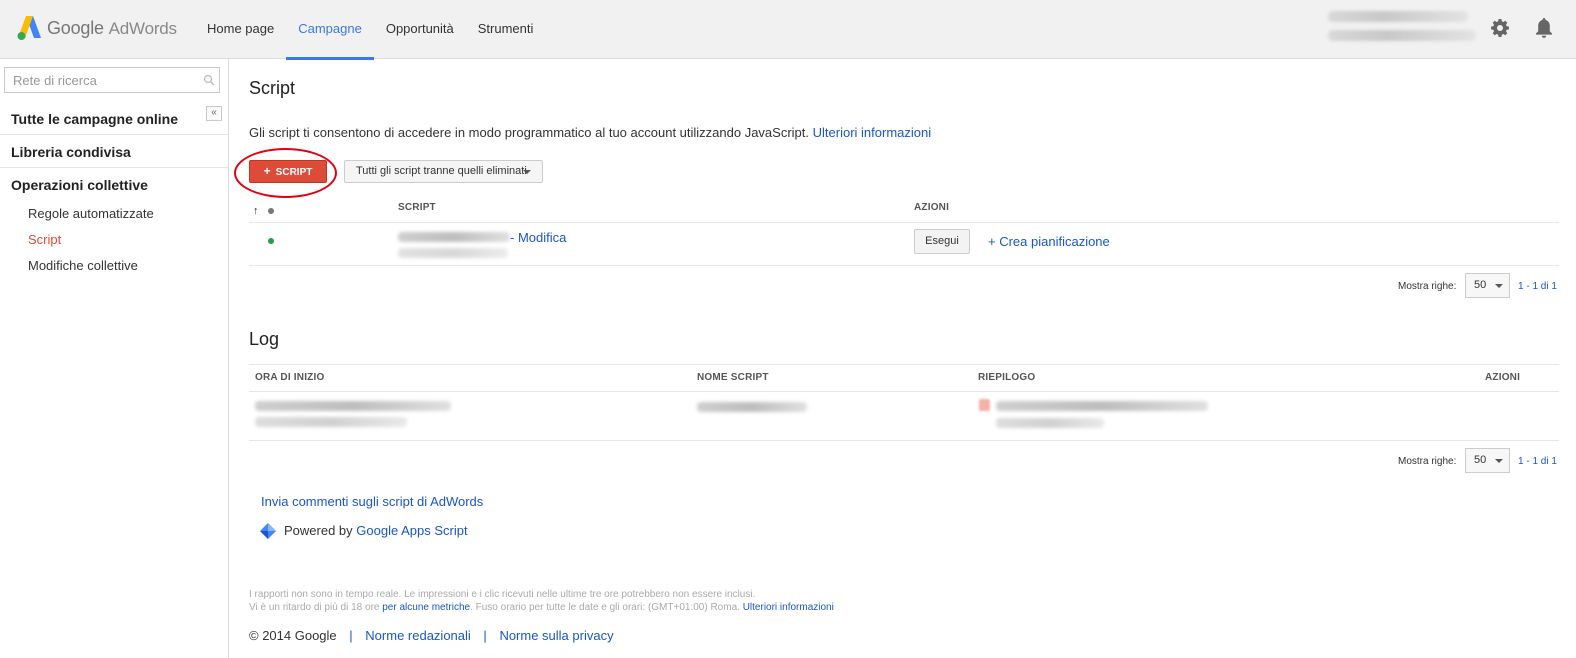  Describe the element at coordinates (331, 422) in the screenshot. I see `log-duration-blurred` at that location.